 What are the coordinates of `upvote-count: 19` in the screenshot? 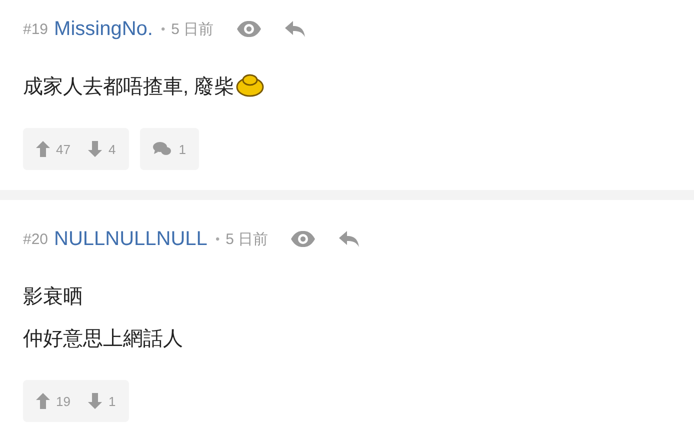 It's located at (63, 401).